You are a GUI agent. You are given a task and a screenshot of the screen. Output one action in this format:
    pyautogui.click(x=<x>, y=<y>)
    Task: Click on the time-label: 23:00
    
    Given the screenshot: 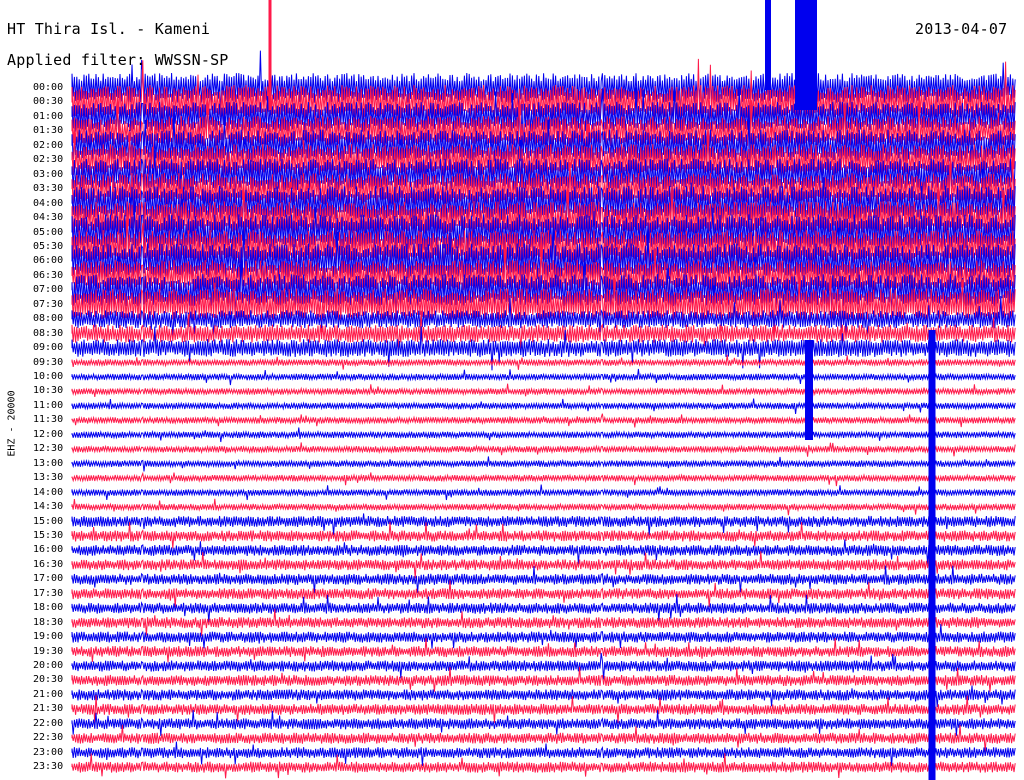 What is the action you would take?
    pyautogui.click(x=48, y=752)
    